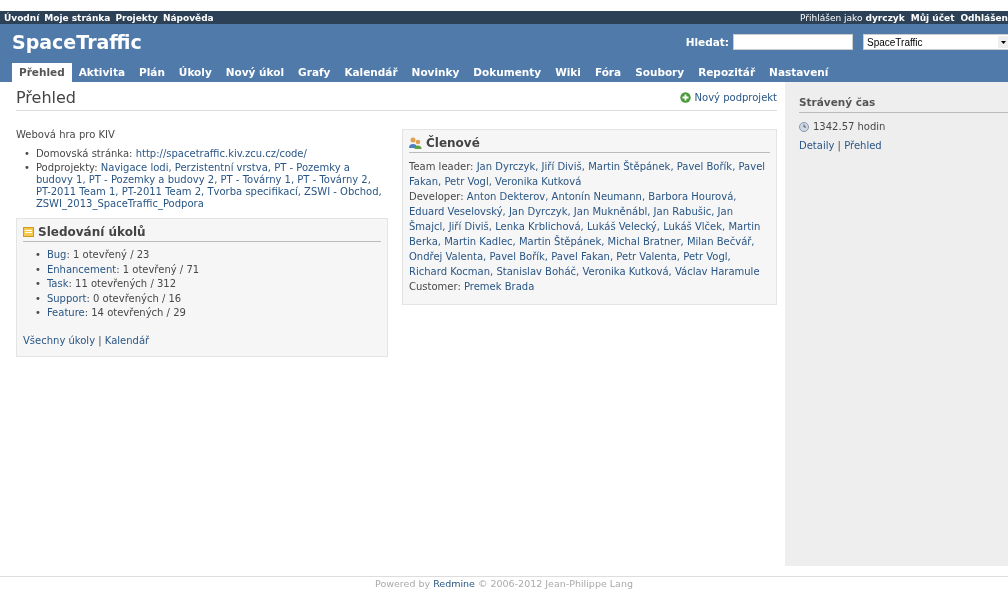 The height and width of the screenshot is (590, 1008). I want to click on tracker-counts: : 1 otevřený / 71, so click(158, 269).